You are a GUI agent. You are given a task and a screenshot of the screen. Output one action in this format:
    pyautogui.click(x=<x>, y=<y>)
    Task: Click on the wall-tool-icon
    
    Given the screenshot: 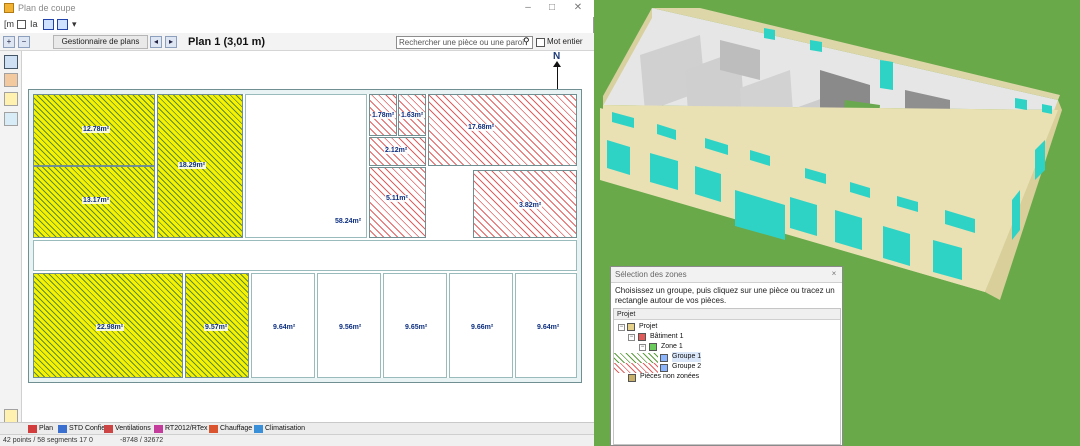 What is the action you would take?
    pyautogui.click(x=11, y=80)
    